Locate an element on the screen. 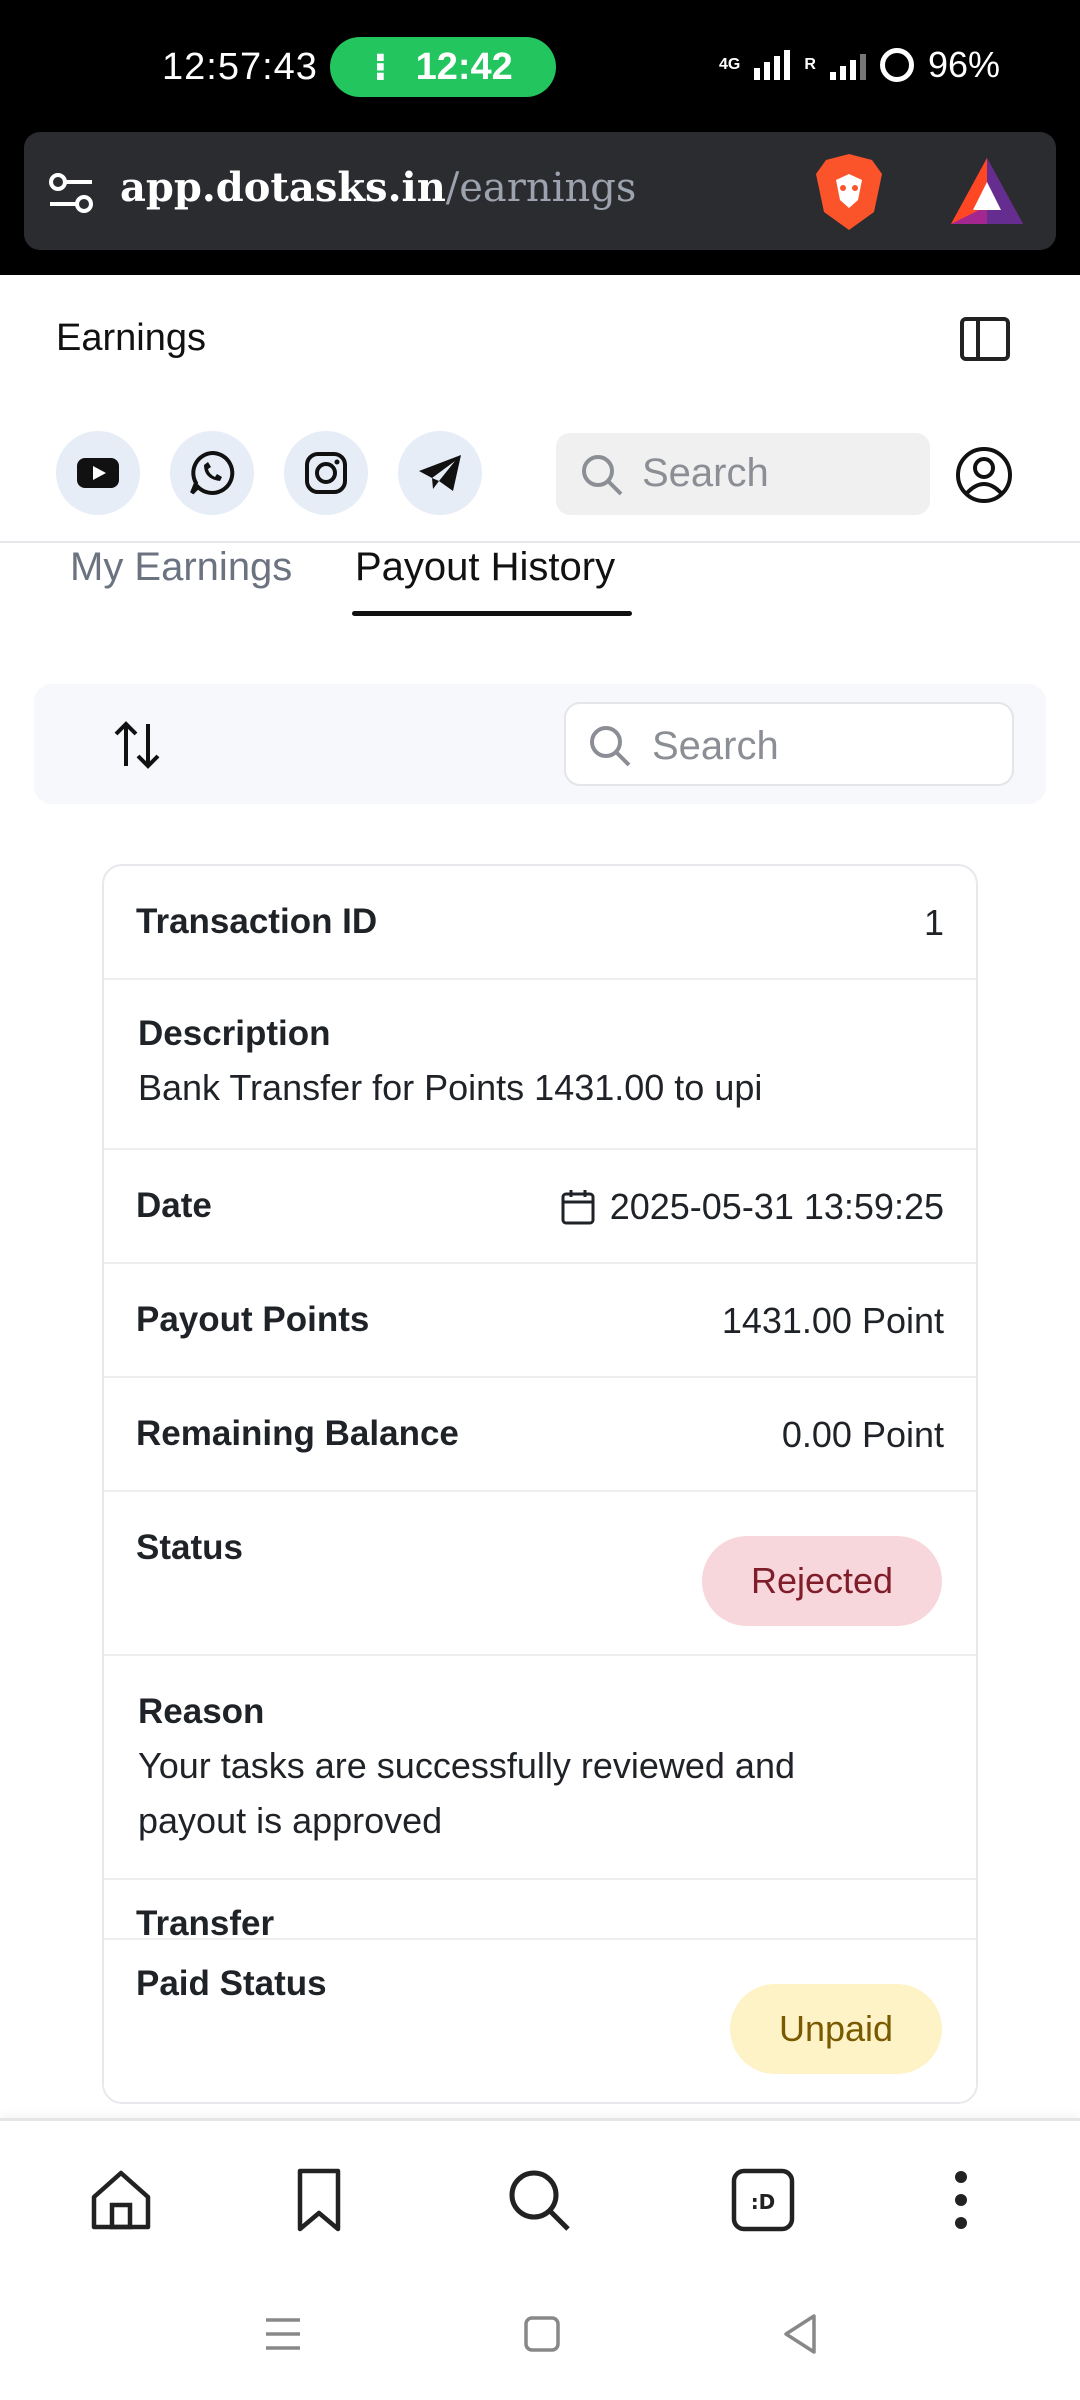 Image resolution: width=1080 pixels, height=2400 pixels. battery-icon is located at coordinates (896, 65).